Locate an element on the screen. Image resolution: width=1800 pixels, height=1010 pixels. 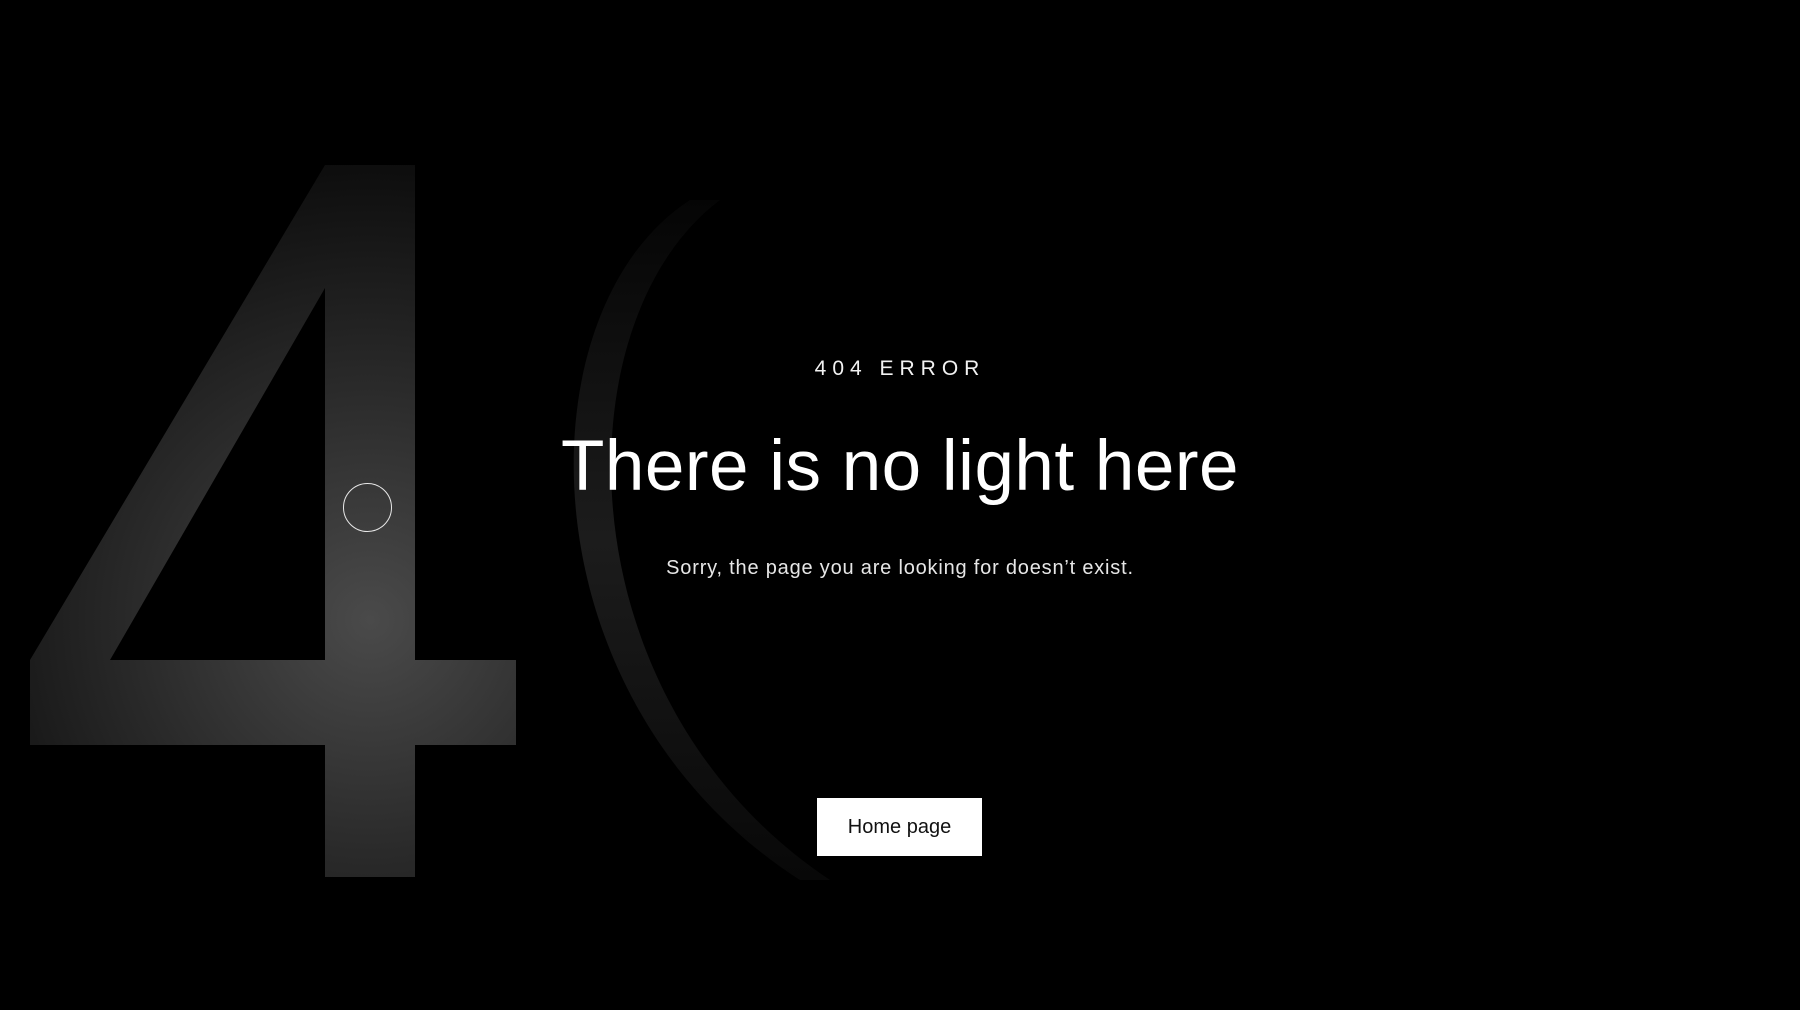
digit-zero-arc is located at coordinates (701, 540).